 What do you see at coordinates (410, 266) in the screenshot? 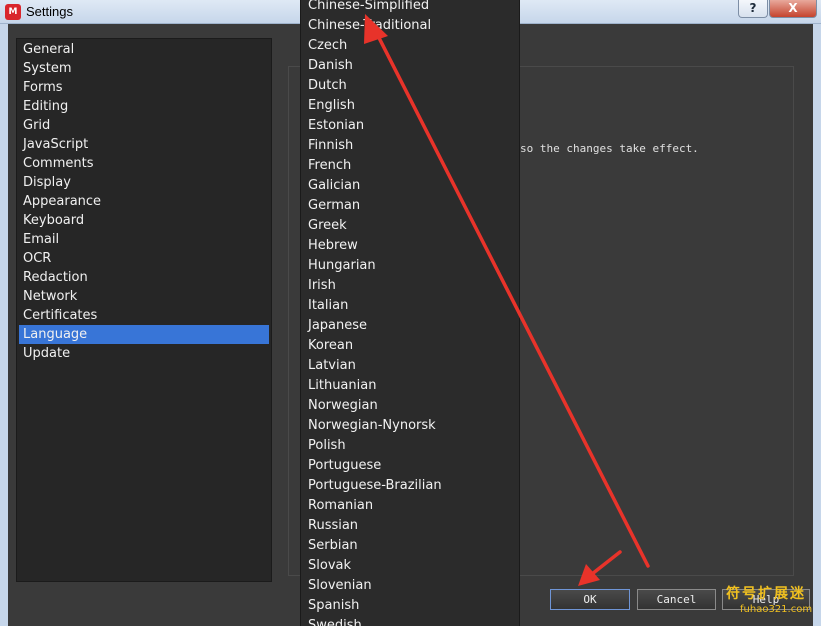
I see `language-option-hungarian: Hungarian` at bounding box center [410, 266].